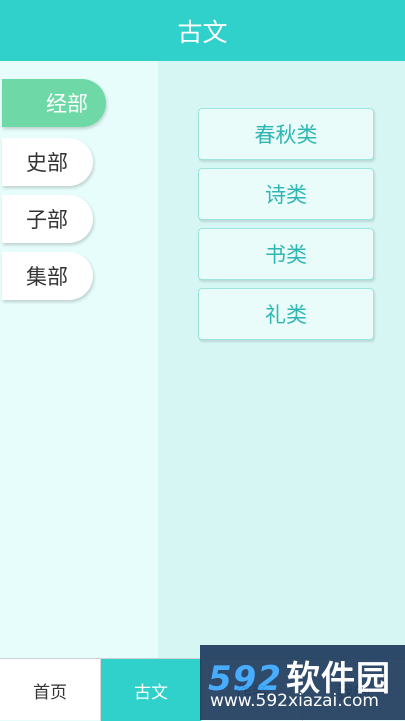 This screenshot has width=405, height=721. I want to click on sidebar-item-jingbu: 经部, so click(54, 103).